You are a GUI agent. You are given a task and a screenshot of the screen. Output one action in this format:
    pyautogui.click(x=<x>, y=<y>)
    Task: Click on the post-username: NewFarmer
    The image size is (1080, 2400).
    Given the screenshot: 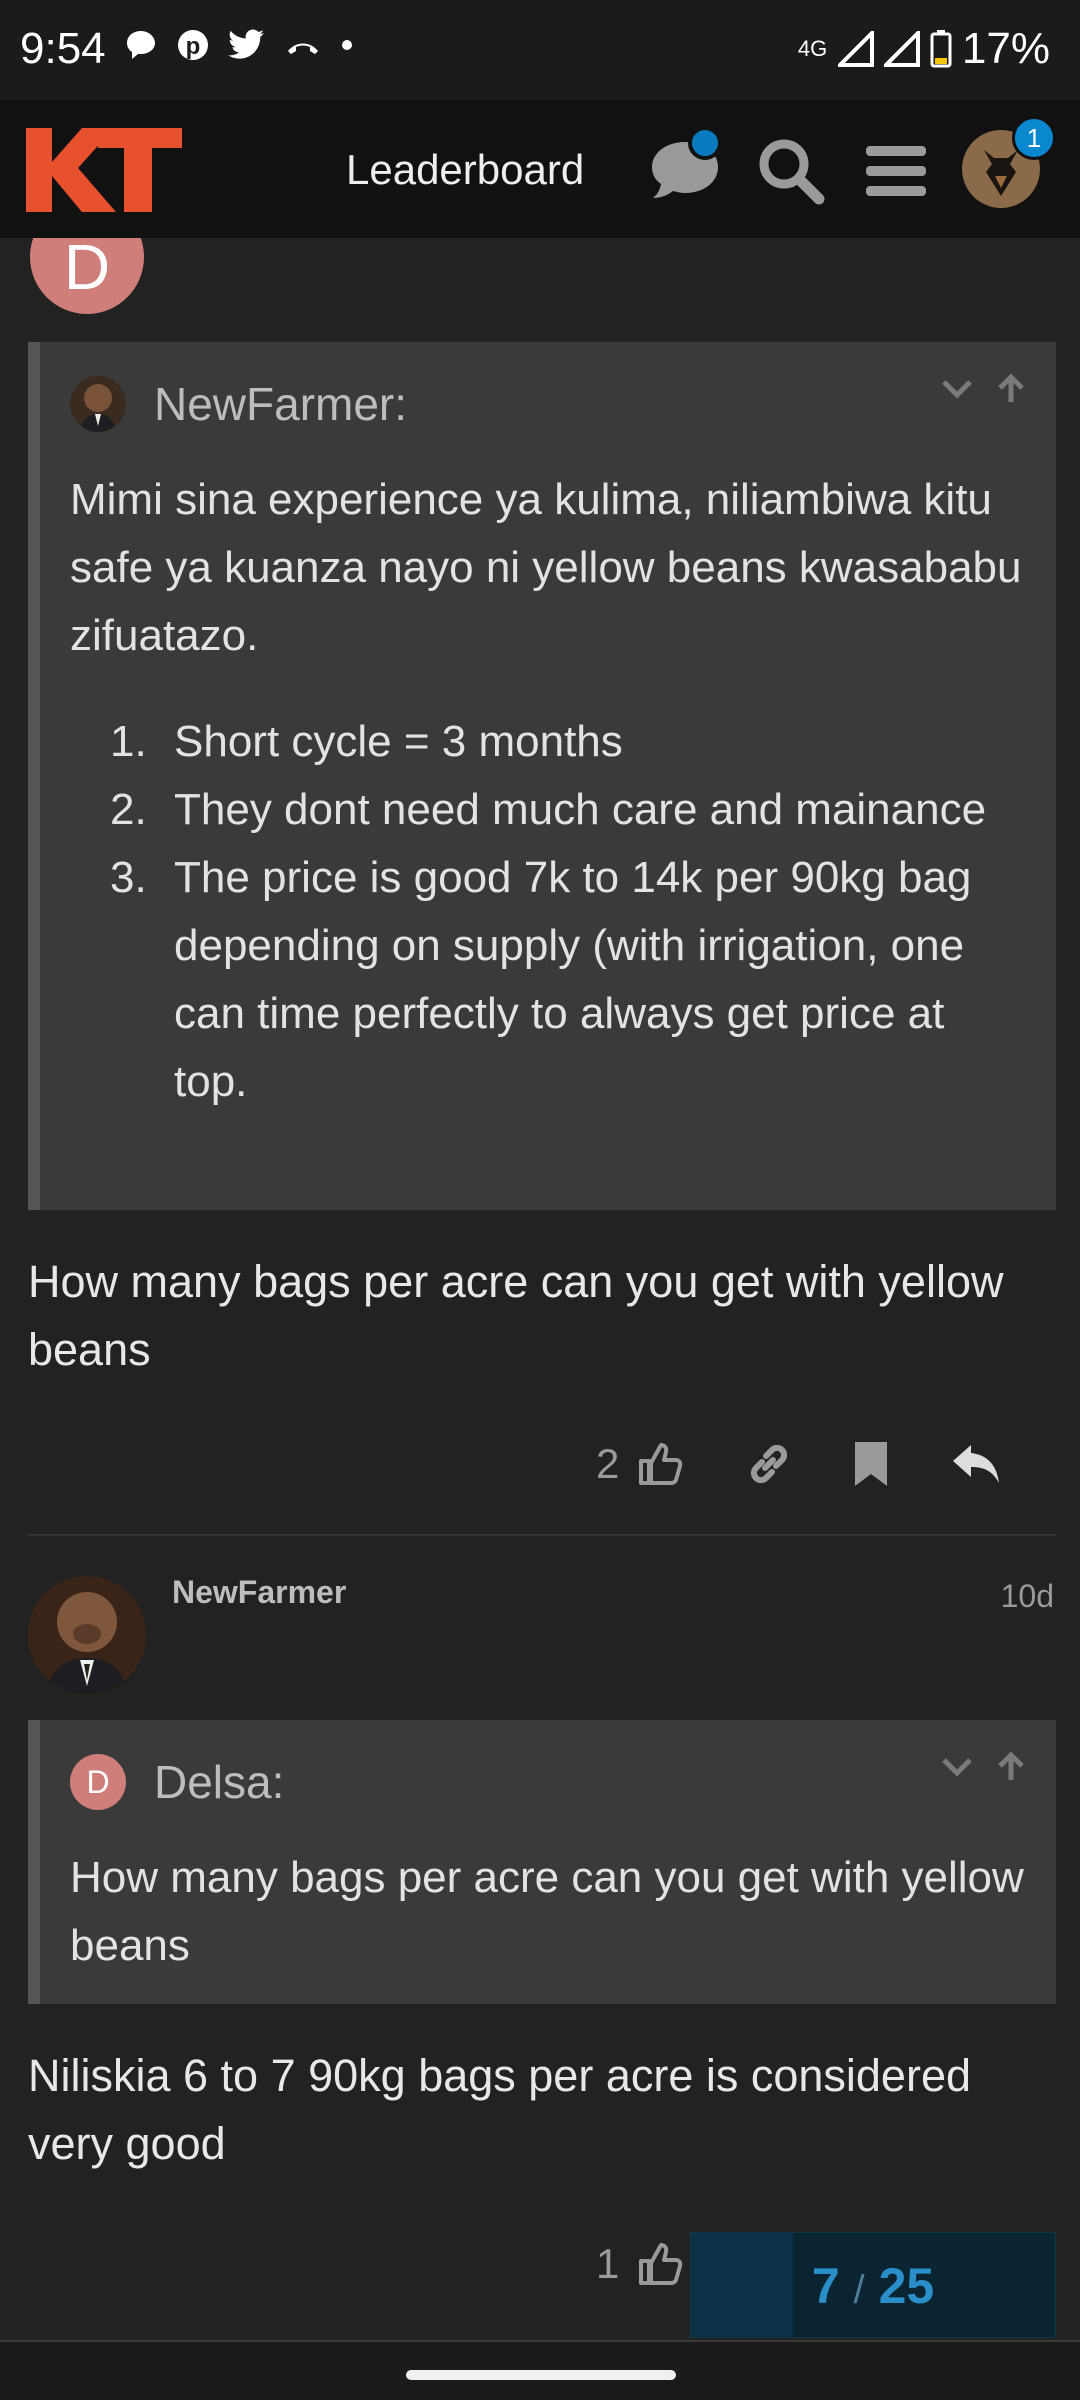 What is the action you would take?
    pyautogui.click(x=259, y=1592)
    